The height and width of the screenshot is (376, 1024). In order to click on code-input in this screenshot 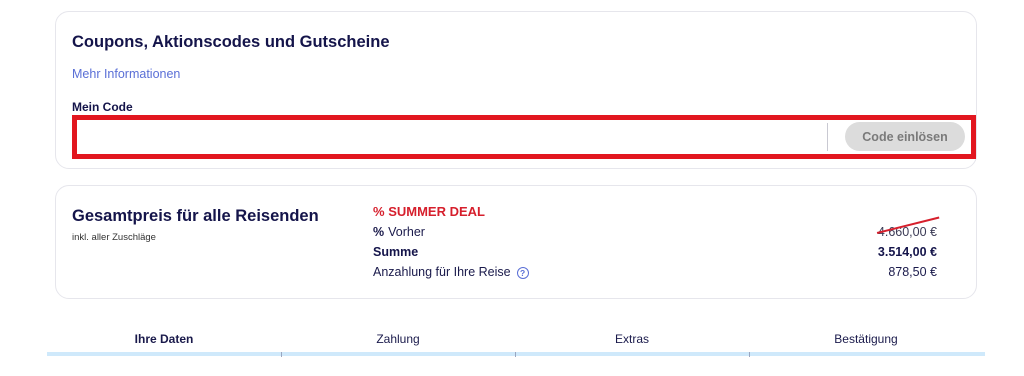, I will do `click(452, 137)`.